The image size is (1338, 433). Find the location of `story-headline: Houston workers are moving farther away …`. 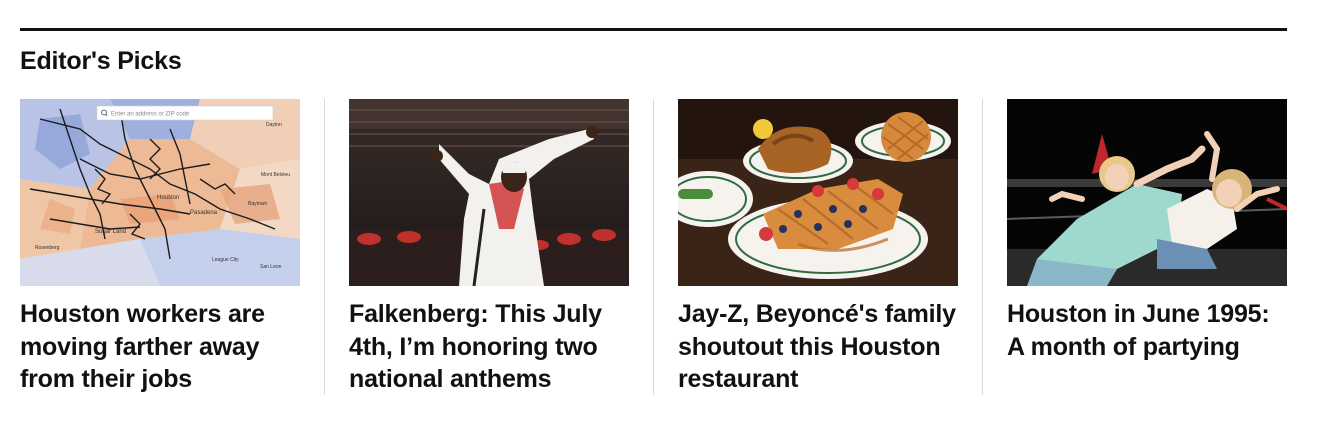

story-headline: Houston workers are moving farther away … is located at coordinates (160, 347).